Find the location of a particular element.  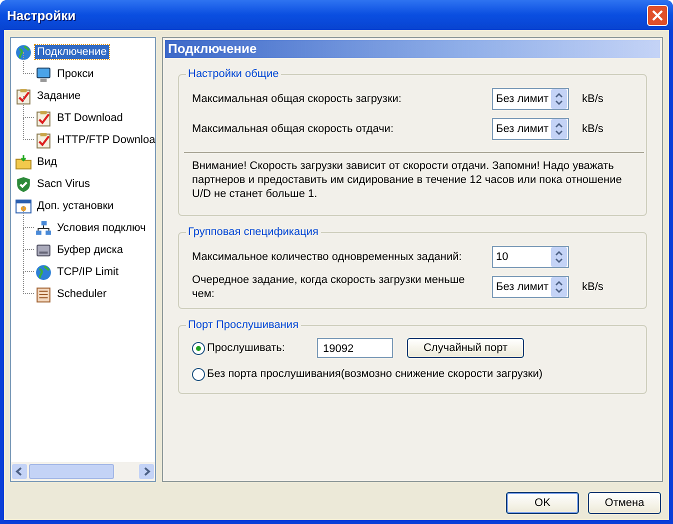

tree-item: Прокси is located at coordinates (75, 74).